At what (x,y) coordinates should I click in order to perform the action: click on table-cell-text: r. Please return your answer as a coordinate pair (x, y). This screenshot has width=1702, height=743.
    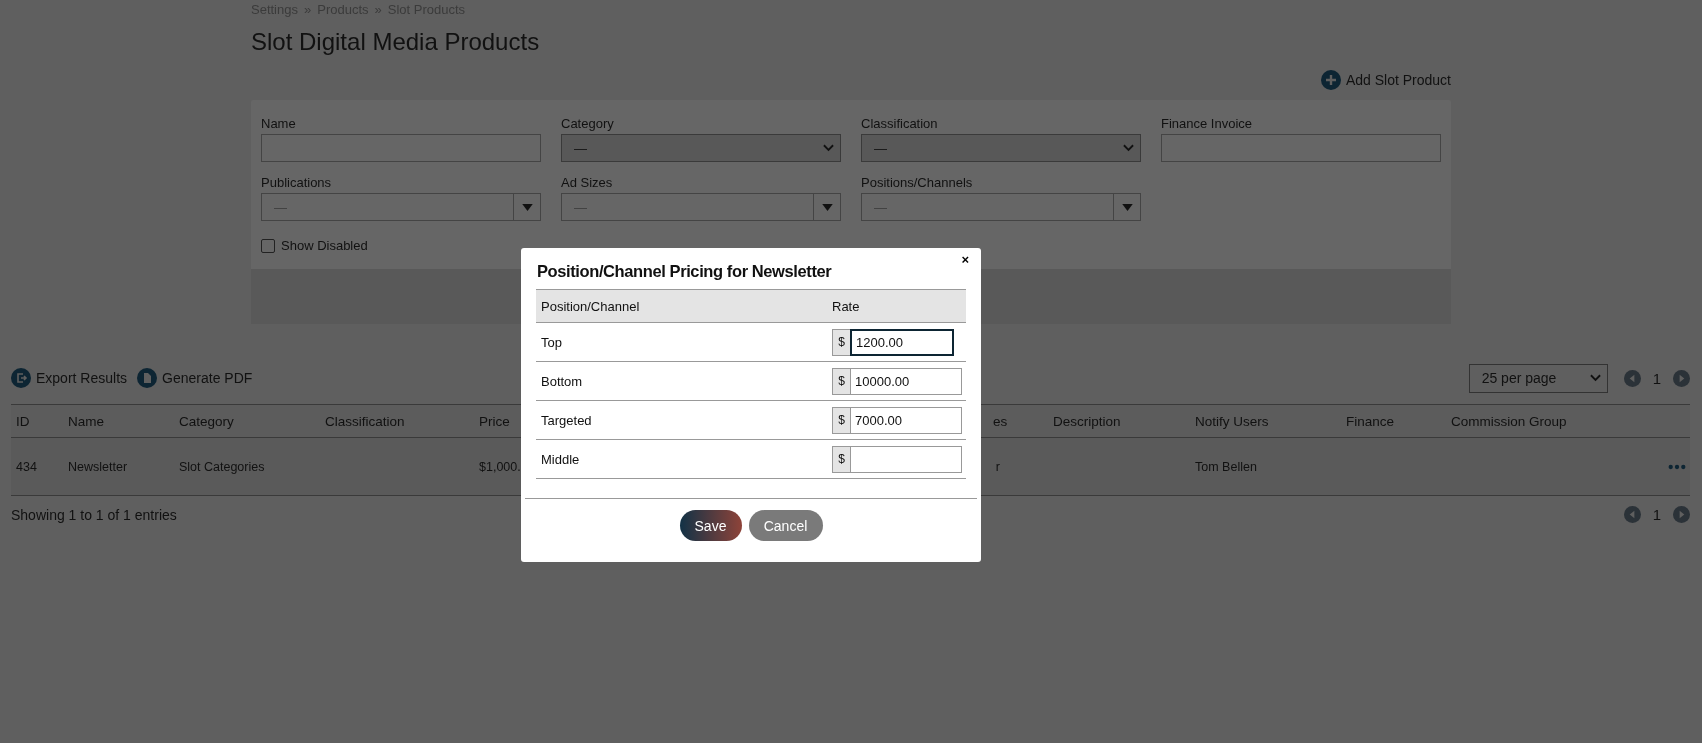
    Looking at the image, I should click on (997, 466).